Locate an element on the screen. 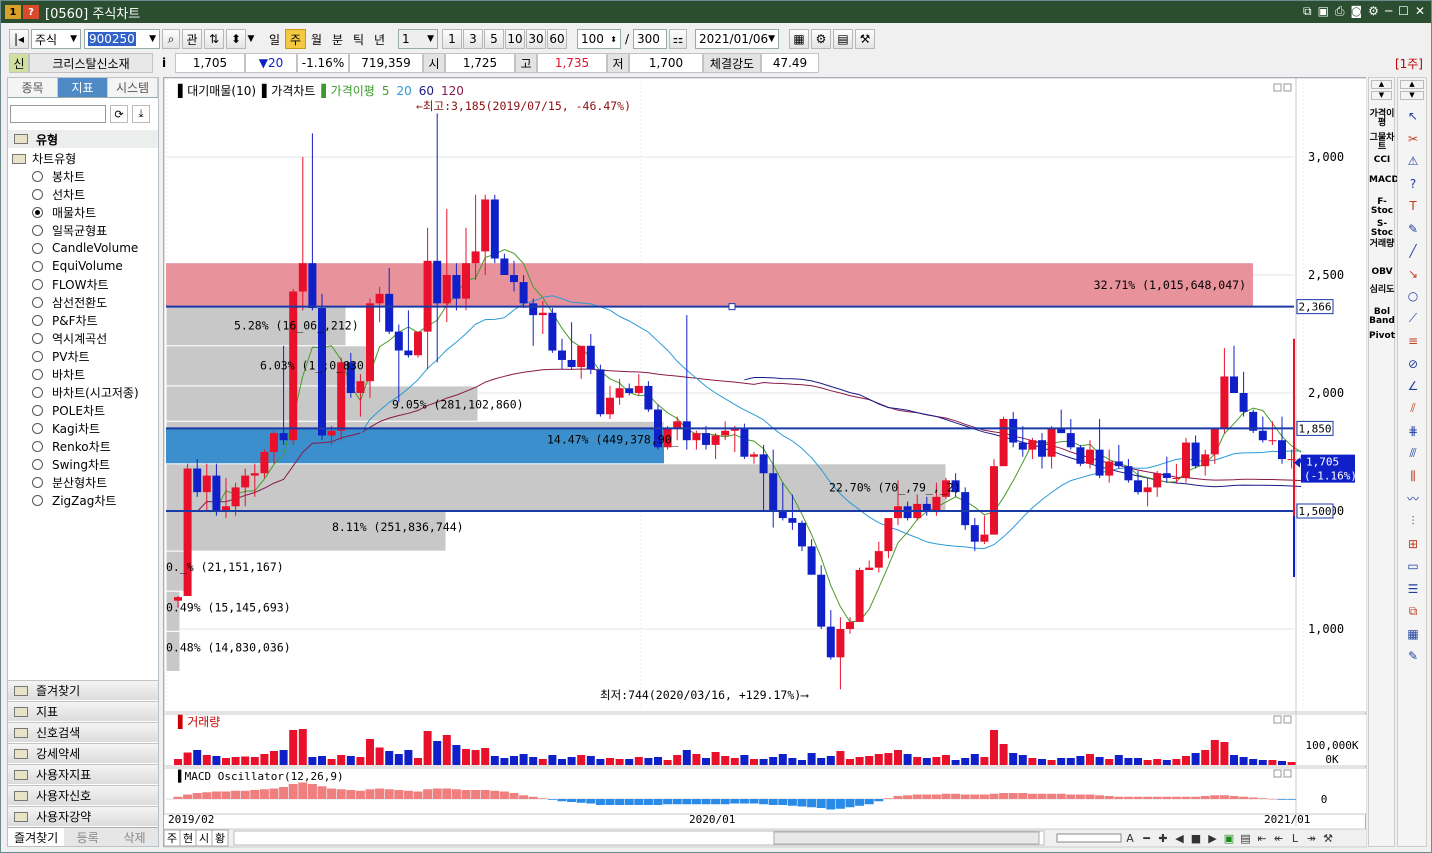  indicator-shortcut-10: Pivot is located at coordinates (1382, 336).